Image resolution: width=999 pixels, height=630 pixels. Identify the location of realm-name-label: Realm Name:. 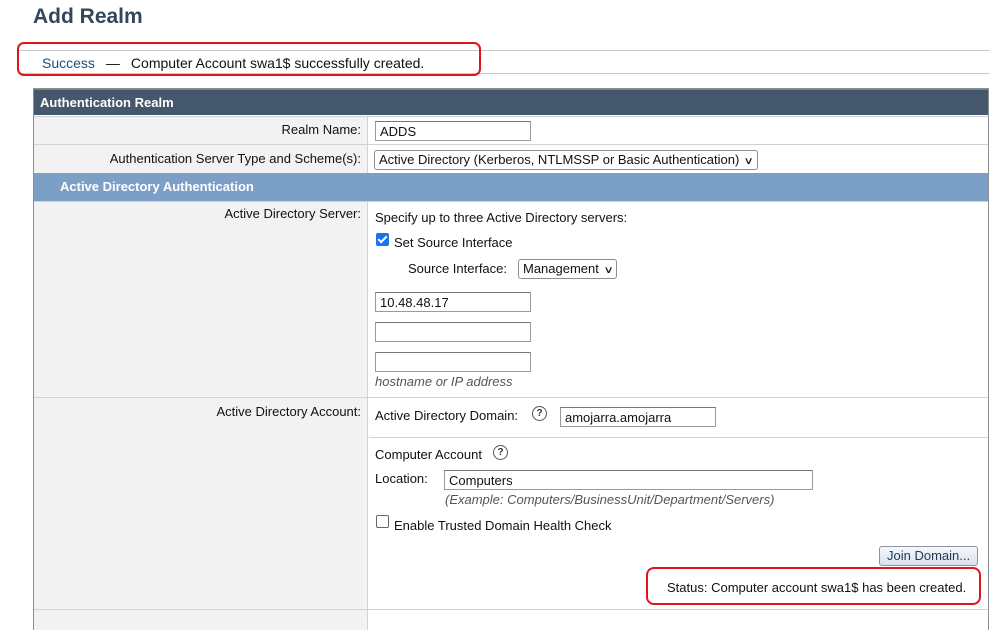
(321, 129).